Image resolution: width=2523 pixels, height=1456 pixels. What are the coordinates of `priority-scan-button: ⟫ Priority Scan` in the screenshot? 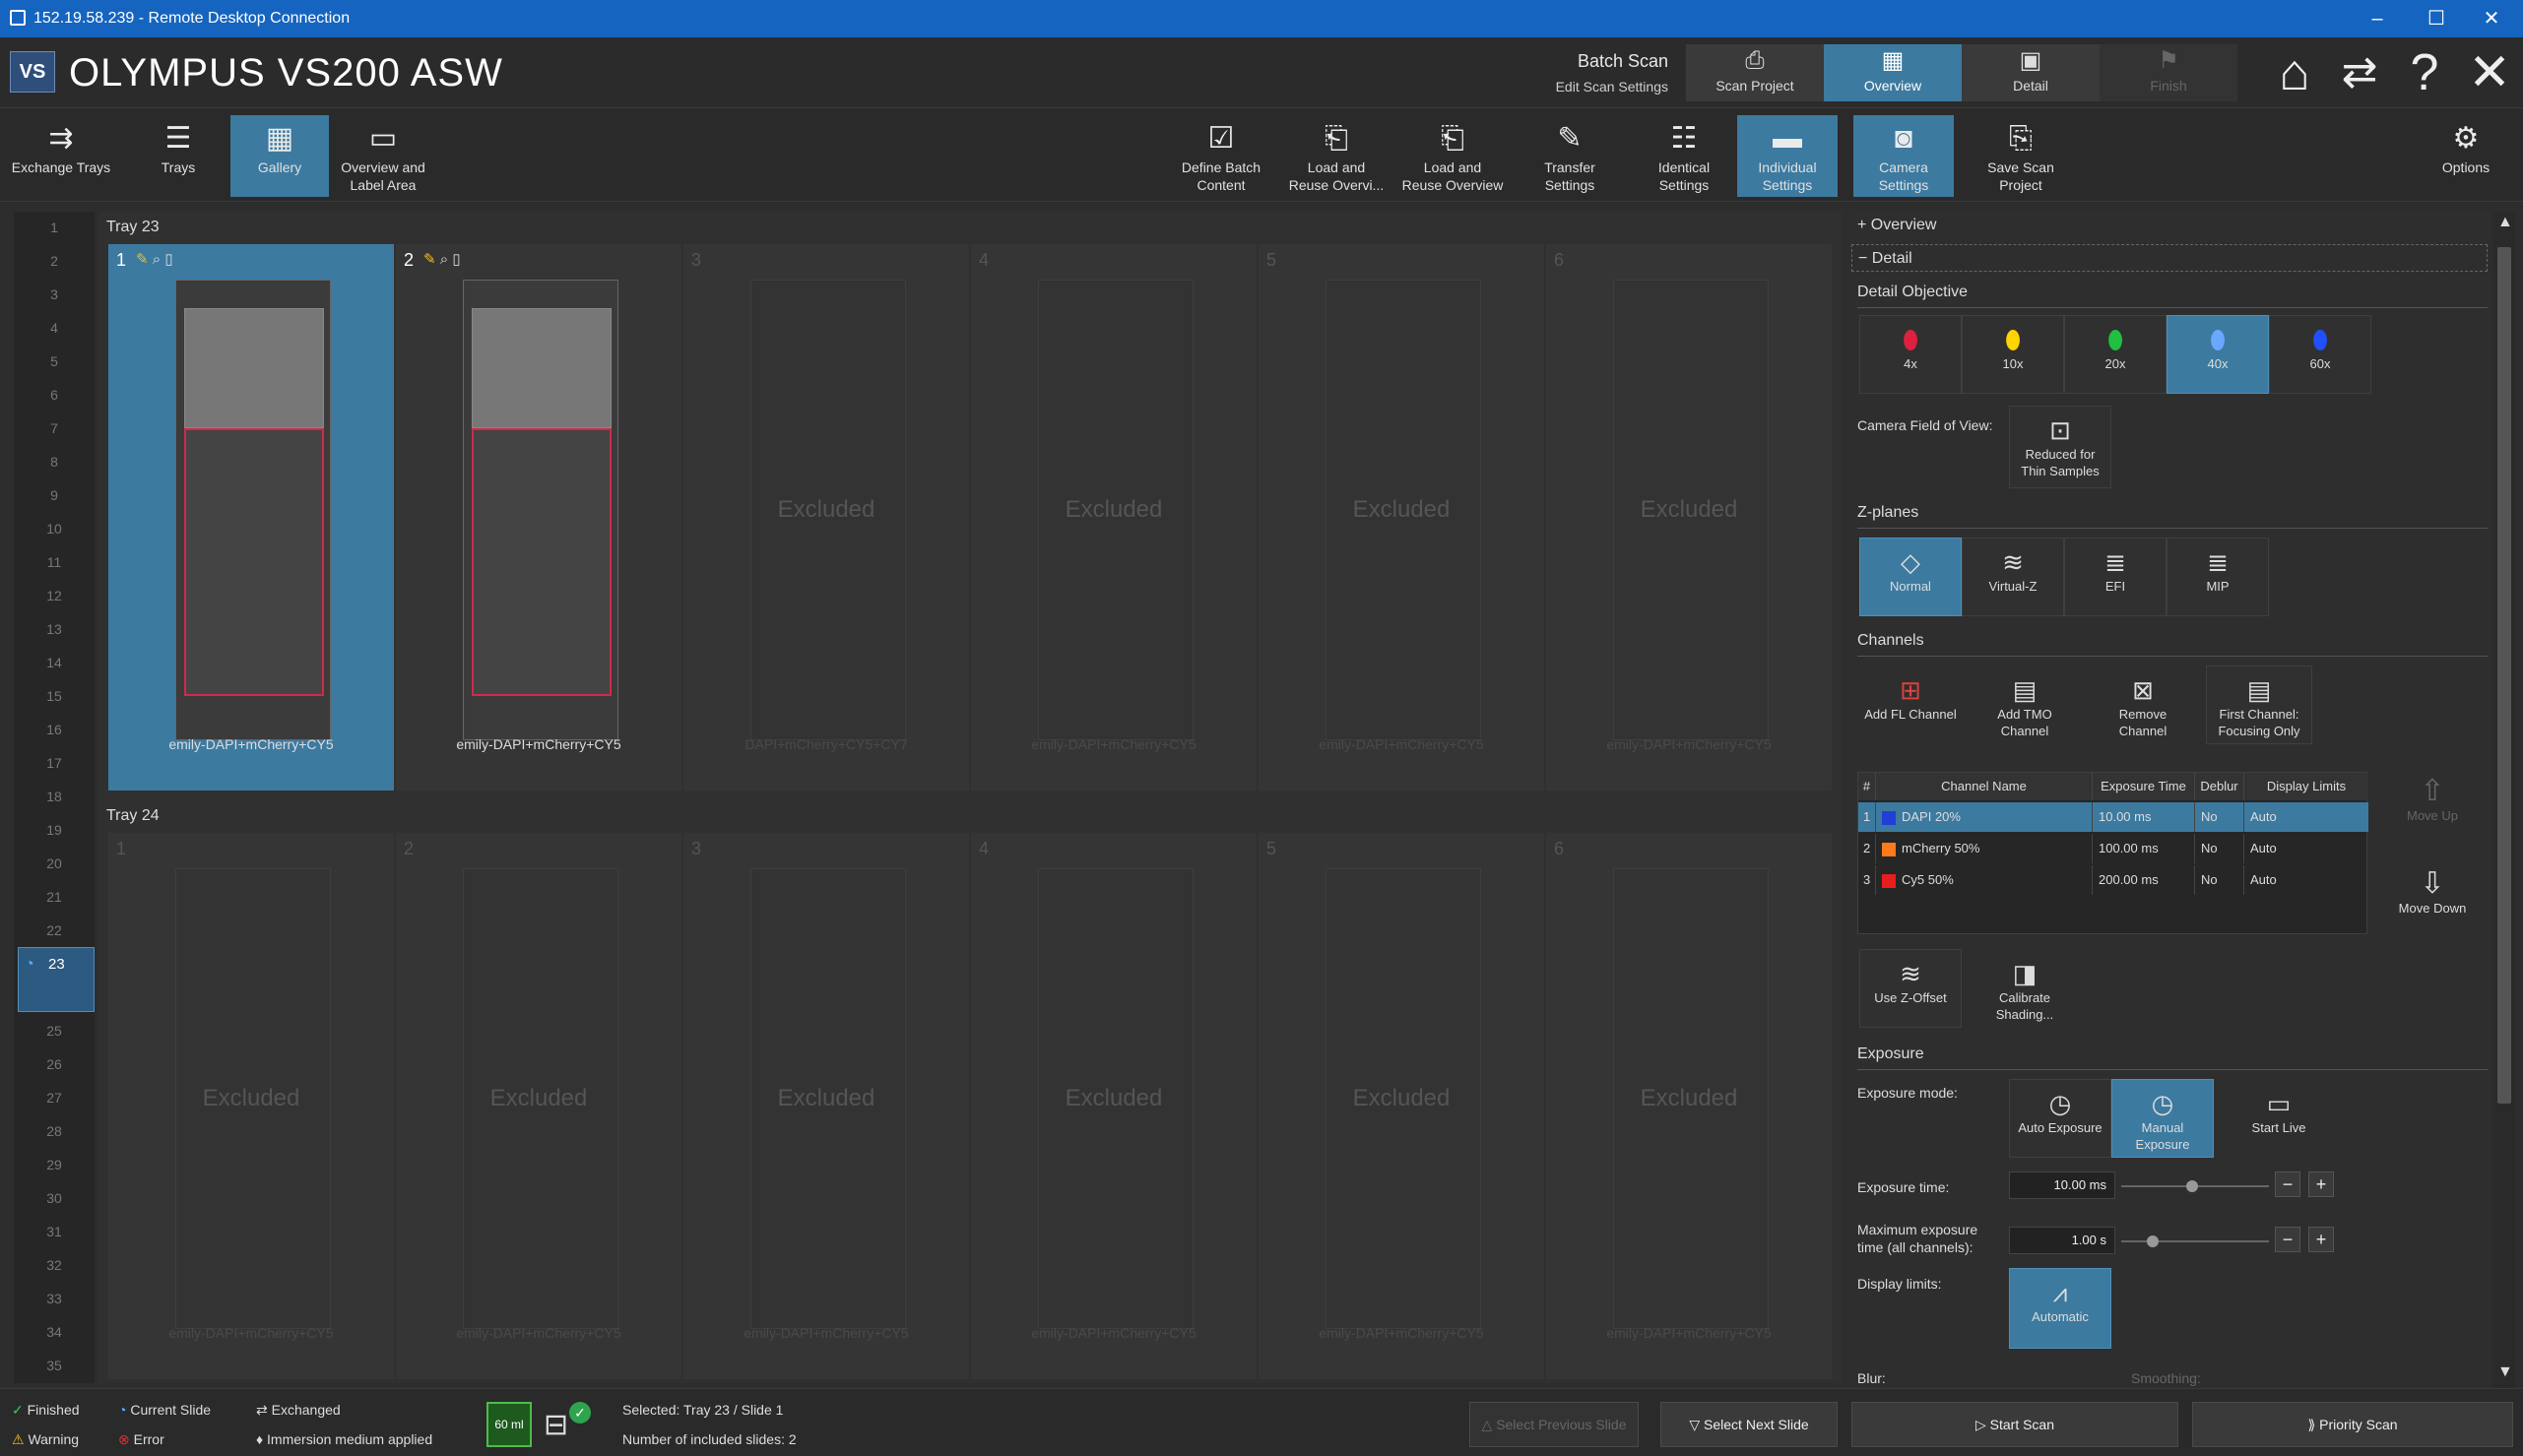 It's located at (2352, 1424).